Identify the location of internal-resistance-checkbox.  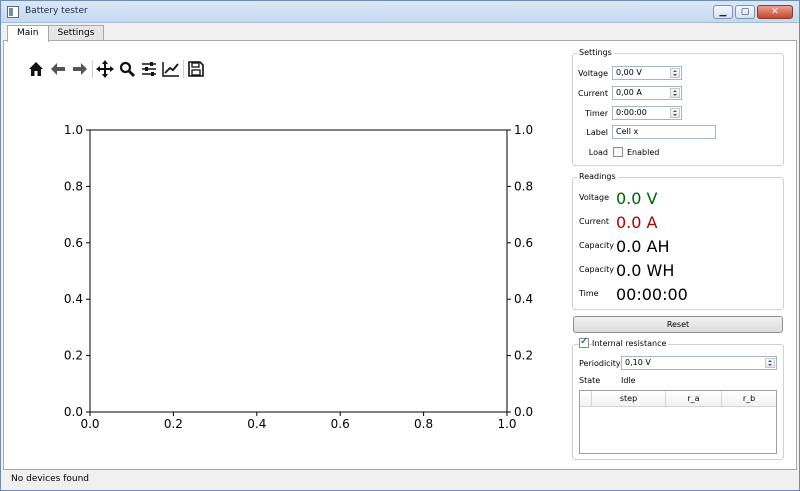
(584, 342).